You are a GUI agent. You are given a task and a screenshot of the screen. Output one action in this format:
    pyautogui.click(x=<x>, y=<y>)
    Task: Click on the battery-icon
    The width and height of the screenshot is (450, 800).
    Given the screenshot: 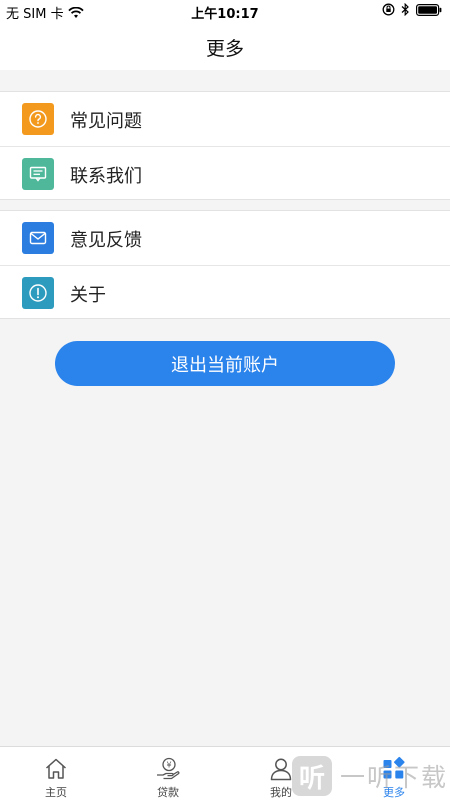 What is the action you would take?
    pyautogui.click(x=429, y=9)
    